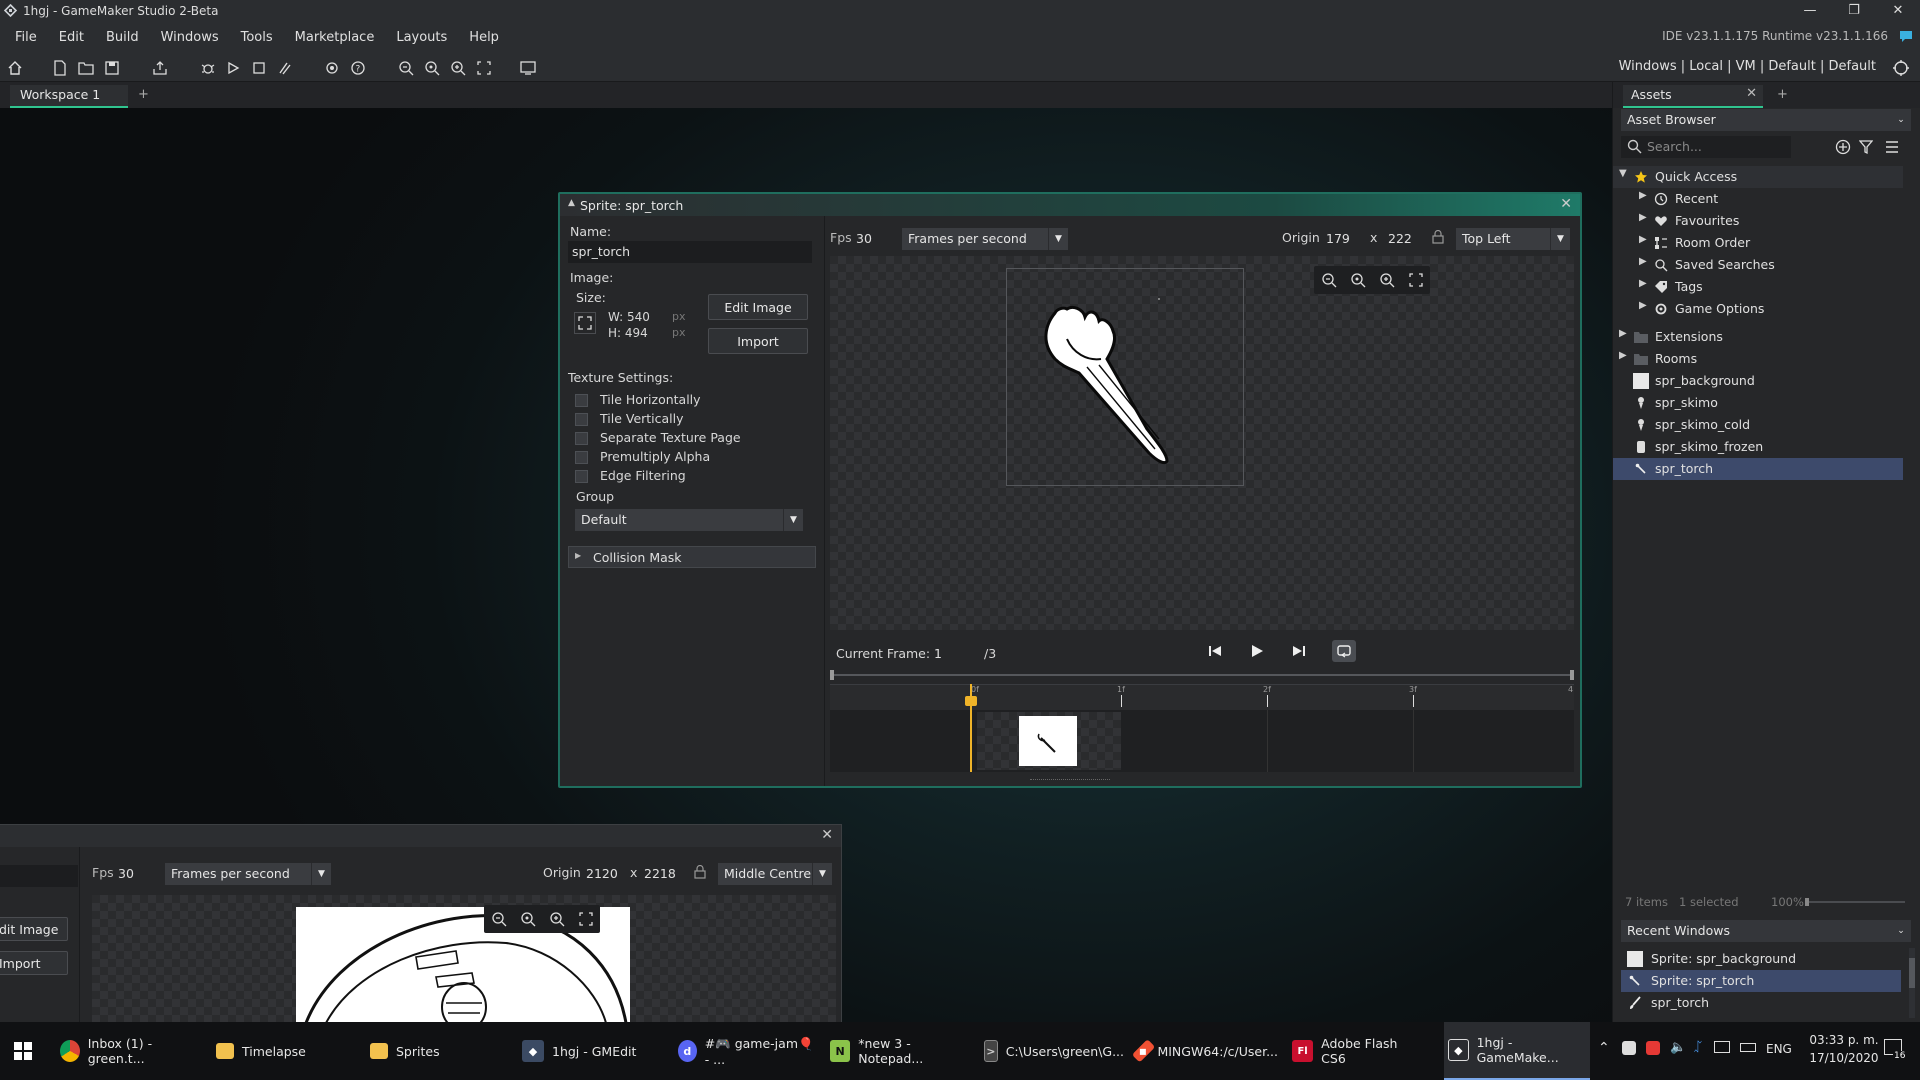 The width and height of the screenshot is (1920, 1080). I want to click on recent-item-spr-torch-editor: spr_torch, so click(1761, 1003).